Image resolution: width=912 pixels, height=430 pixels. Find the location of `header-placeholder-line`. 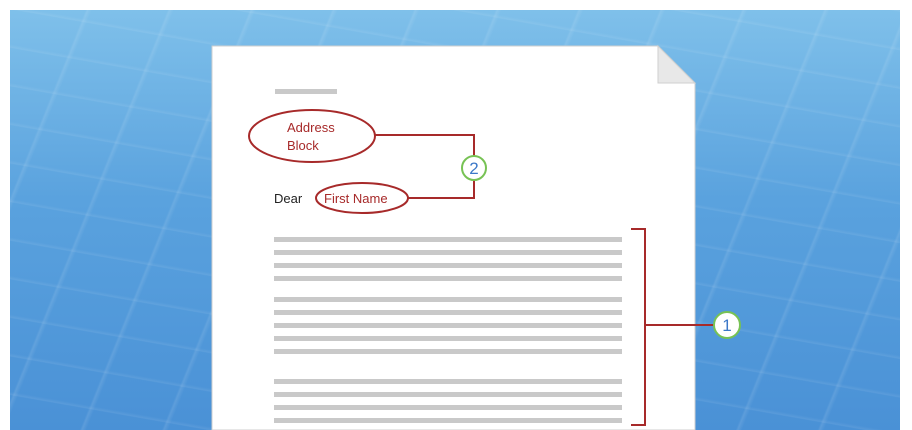

header-placeholder-line is located at coordinates (306, 91).